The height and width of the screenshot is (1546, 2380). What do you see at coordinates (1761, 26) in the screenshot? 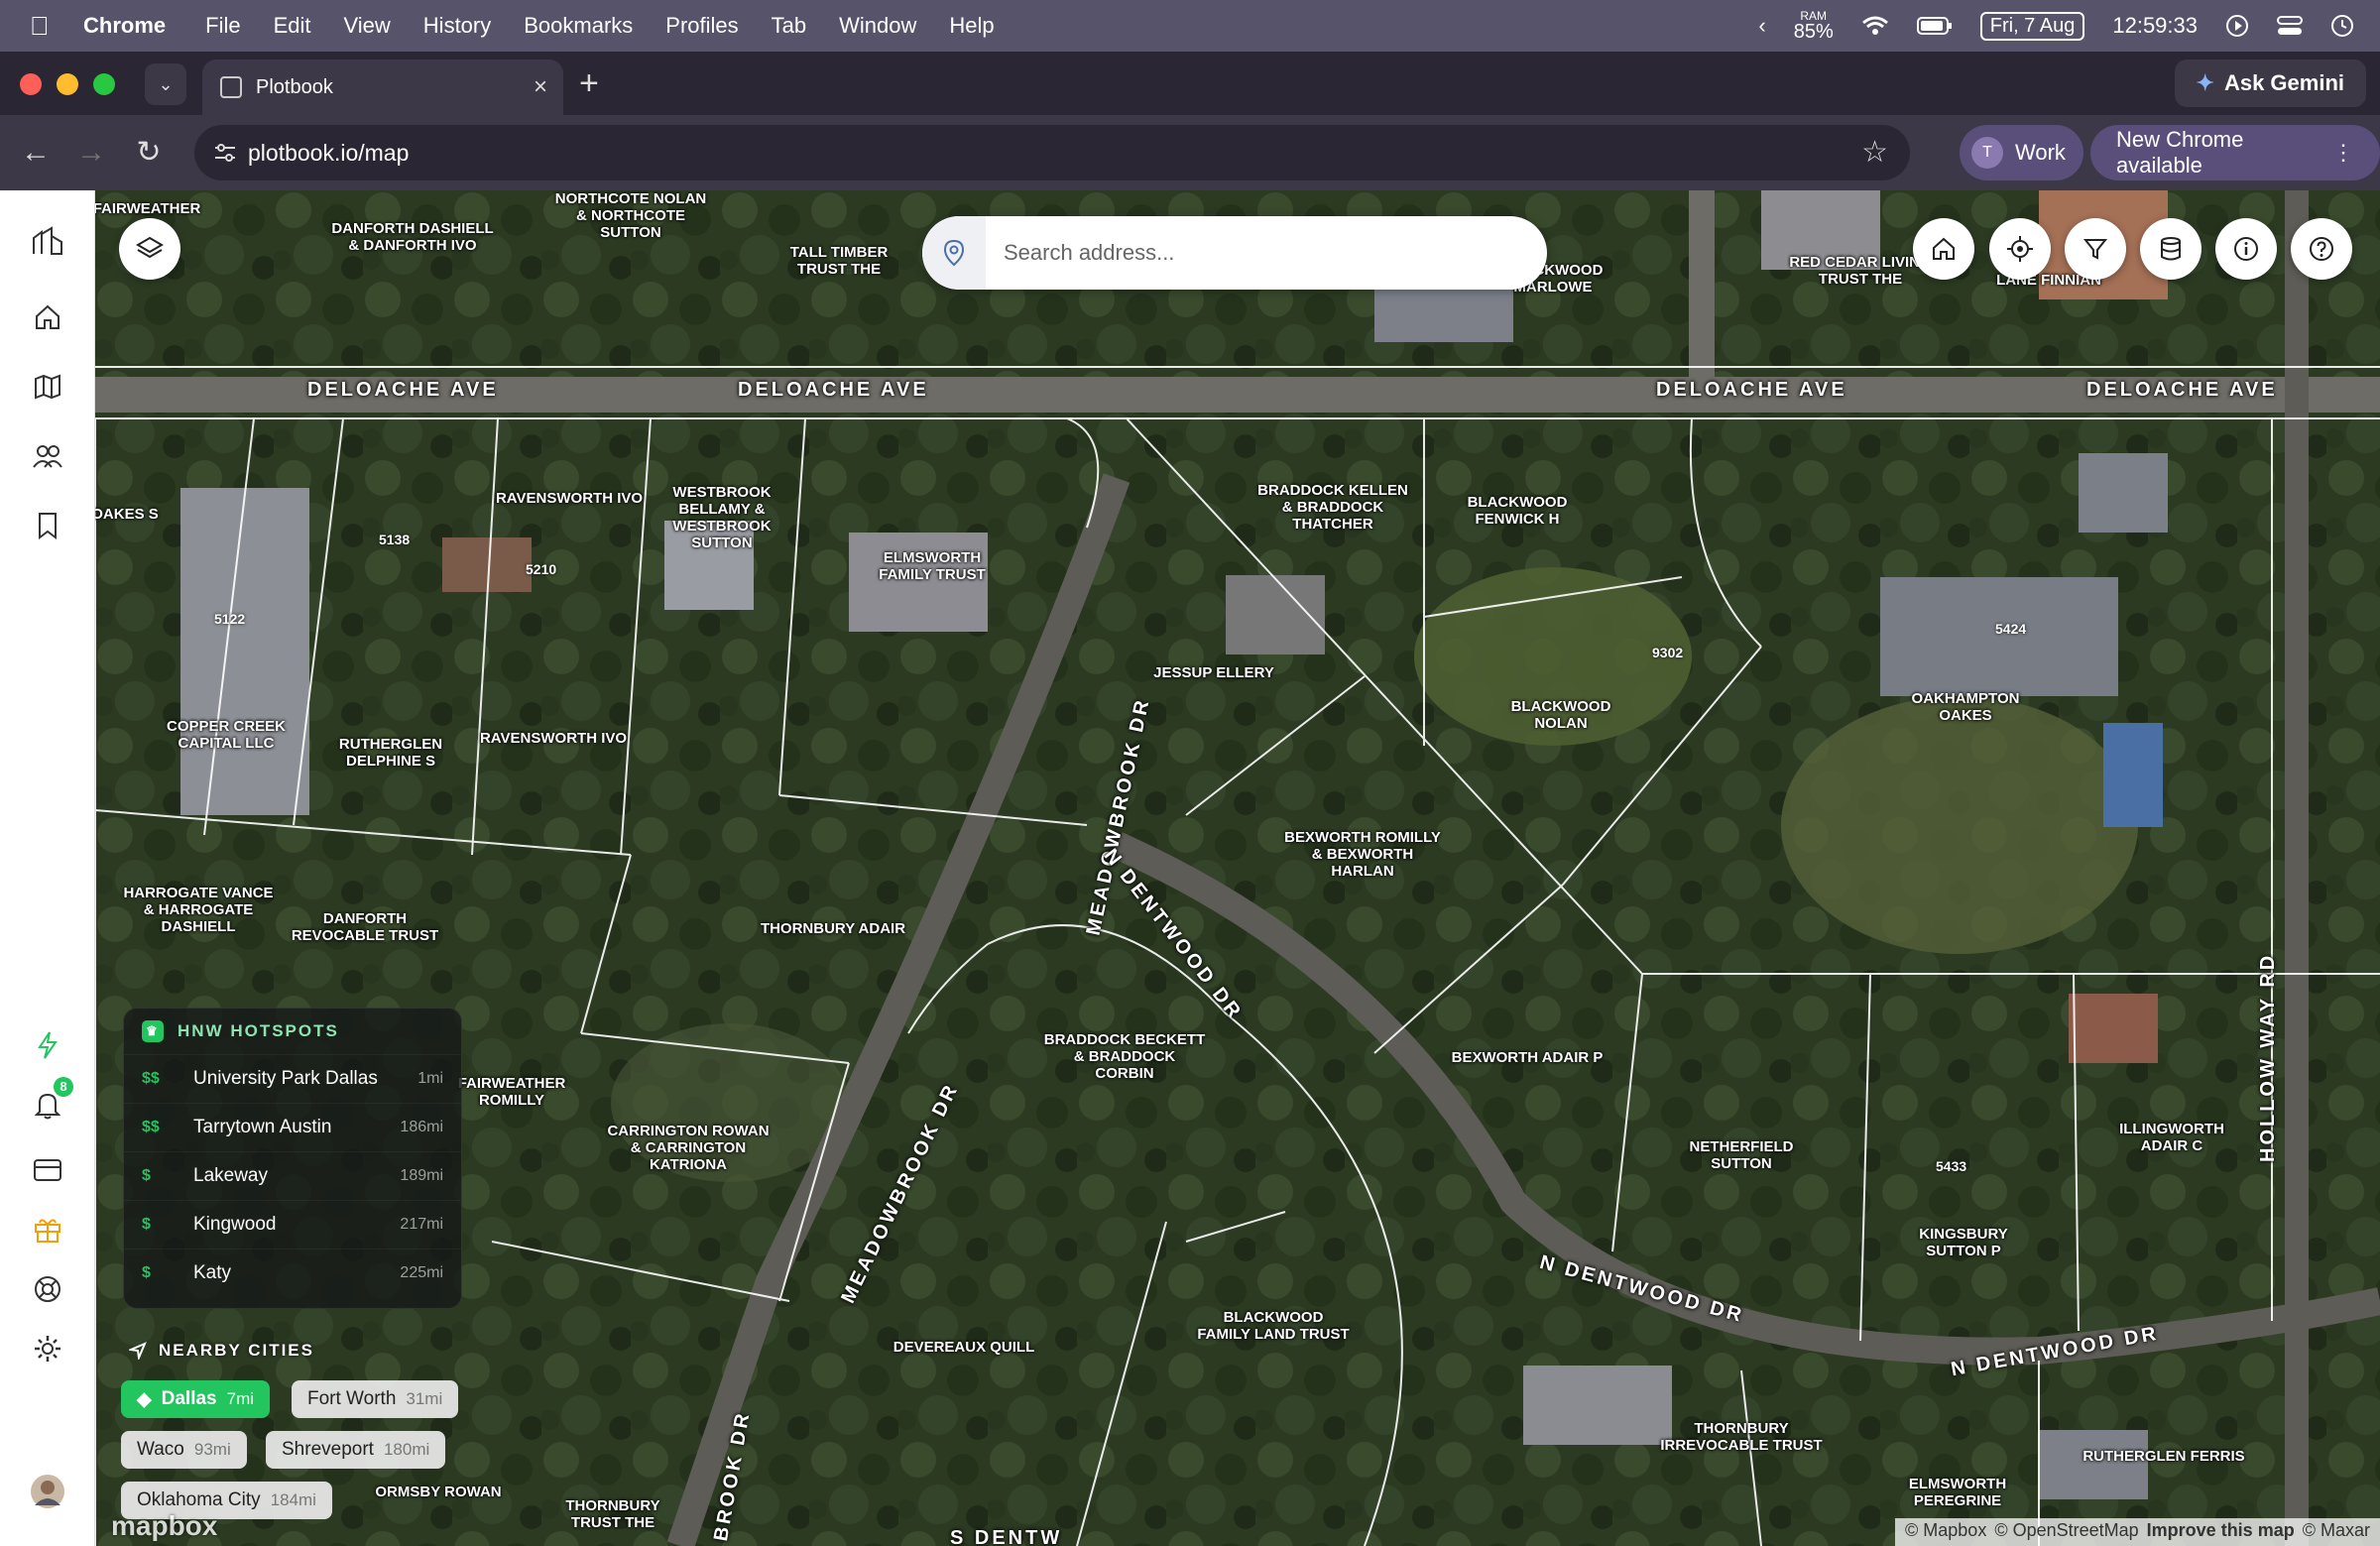
I see `chevron-left-icon: ‹` at bounding box center [1761, 26].